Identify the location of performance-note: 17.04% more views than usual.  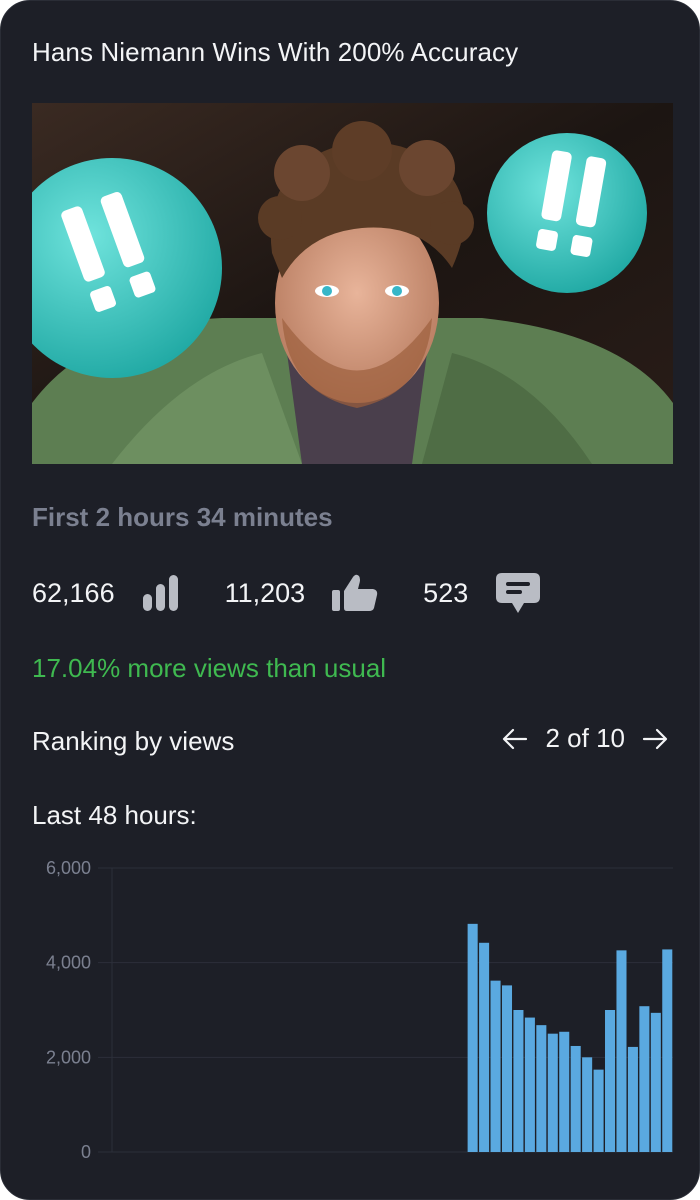
(209, 668).